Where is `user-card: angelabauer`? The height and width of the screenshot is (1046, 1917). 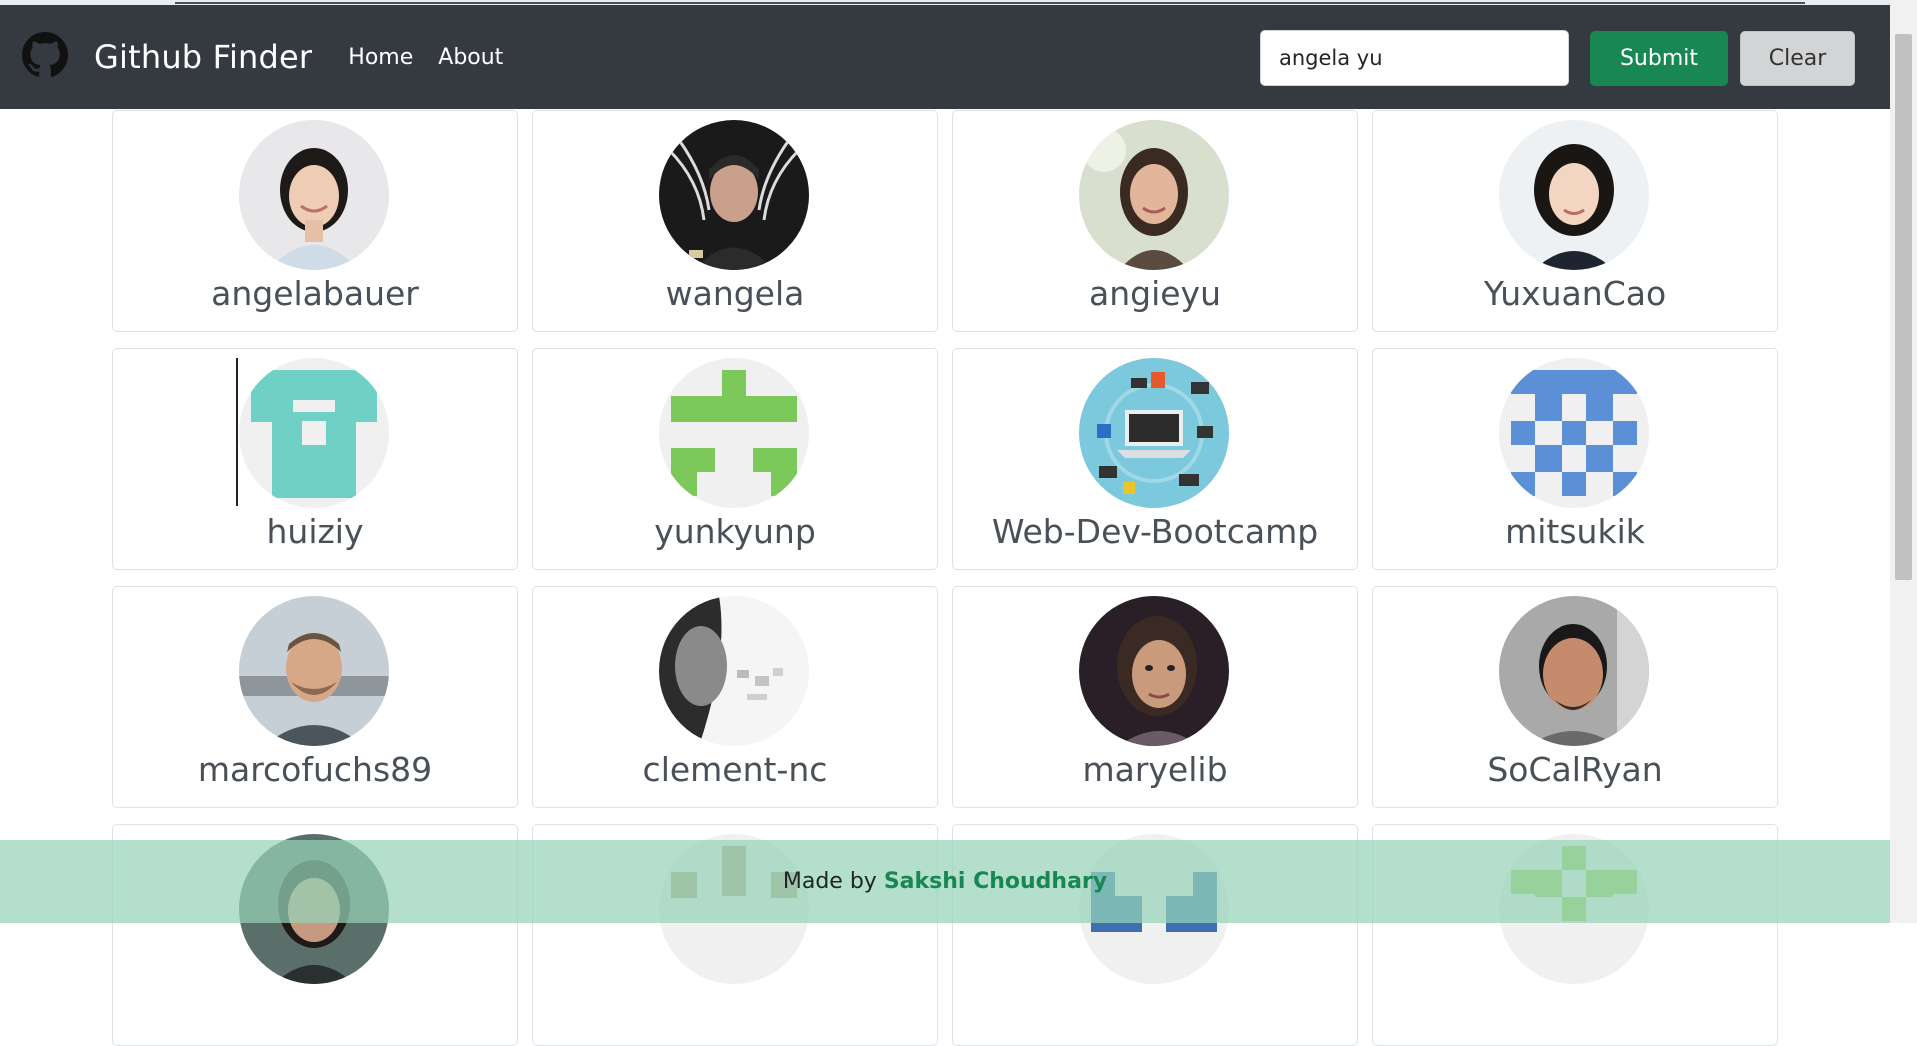 user-card: angelabauer is located at coordinates (315, 221).